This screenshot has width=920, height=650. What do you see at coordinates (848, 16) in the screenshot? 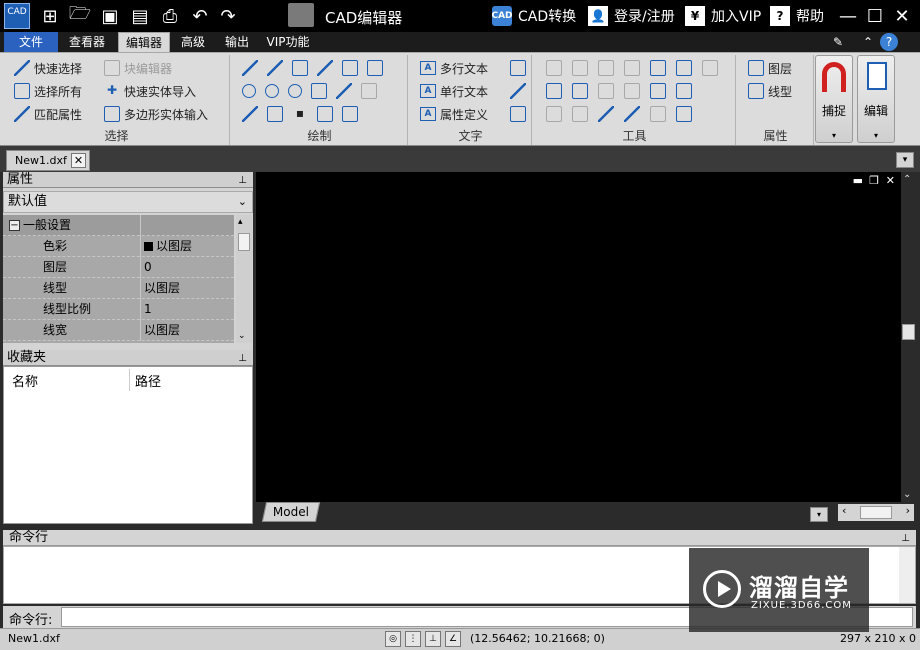
I see `minimize-icon: —` at bounding box center [848, 16].